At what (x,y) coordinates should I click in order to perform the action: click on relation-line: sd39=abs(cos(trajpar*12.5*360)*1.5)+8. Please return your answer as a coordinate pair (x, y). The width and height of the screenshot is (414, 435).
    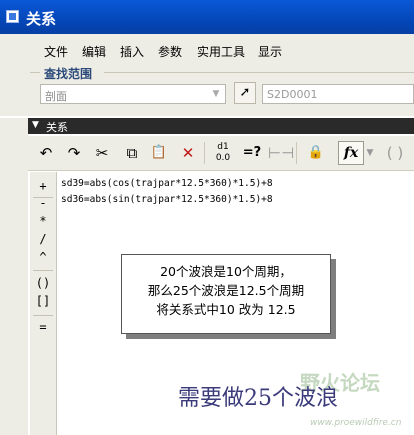
    Looking at the image, I should click on (167, 183).